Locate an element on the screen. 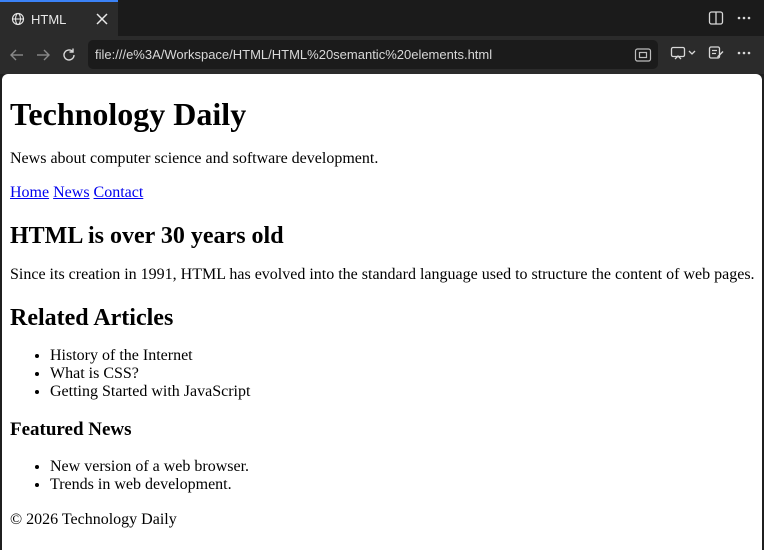 The width and height of the screenshot is (764, 550). split-screen-icon is located at coordinates (716, 18).